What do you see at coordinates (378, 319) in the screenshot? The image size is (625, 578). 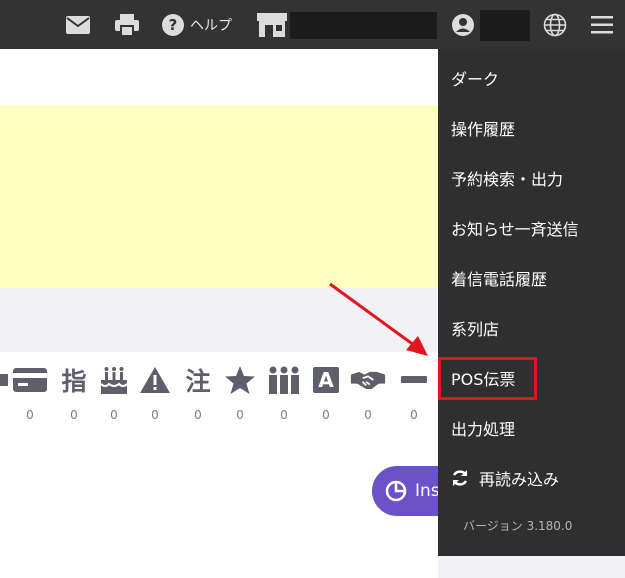 I see `annotation-arrow` at bounding box center [378, 319].